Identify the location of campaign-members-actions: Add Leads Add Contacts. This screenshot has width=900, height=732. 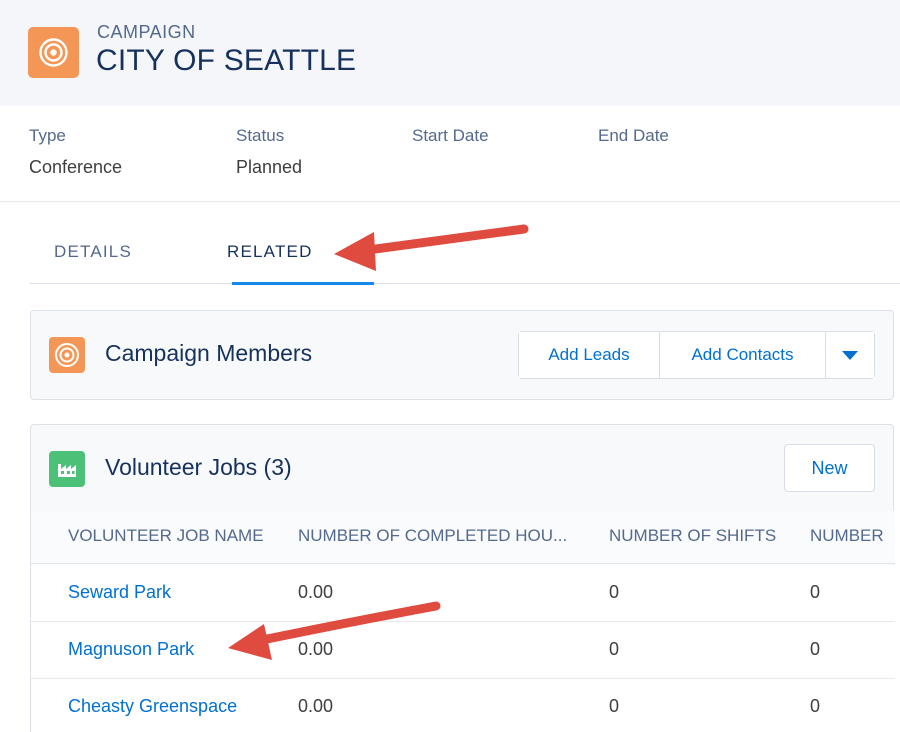
(696, 355).